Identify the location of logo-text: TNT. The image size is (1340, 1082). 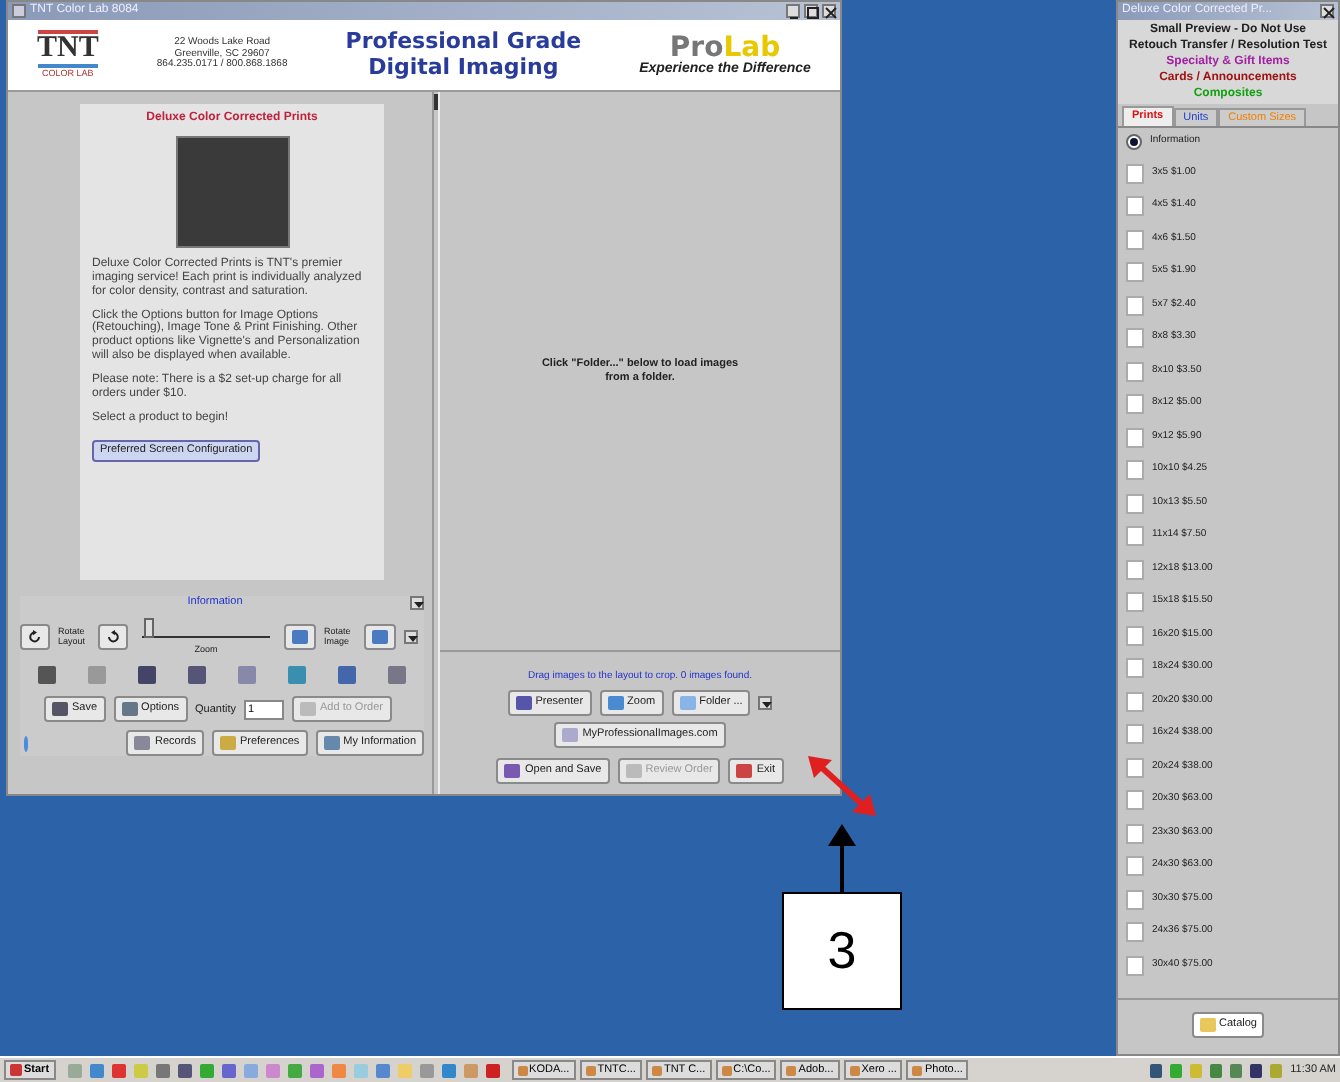
(68, 49).